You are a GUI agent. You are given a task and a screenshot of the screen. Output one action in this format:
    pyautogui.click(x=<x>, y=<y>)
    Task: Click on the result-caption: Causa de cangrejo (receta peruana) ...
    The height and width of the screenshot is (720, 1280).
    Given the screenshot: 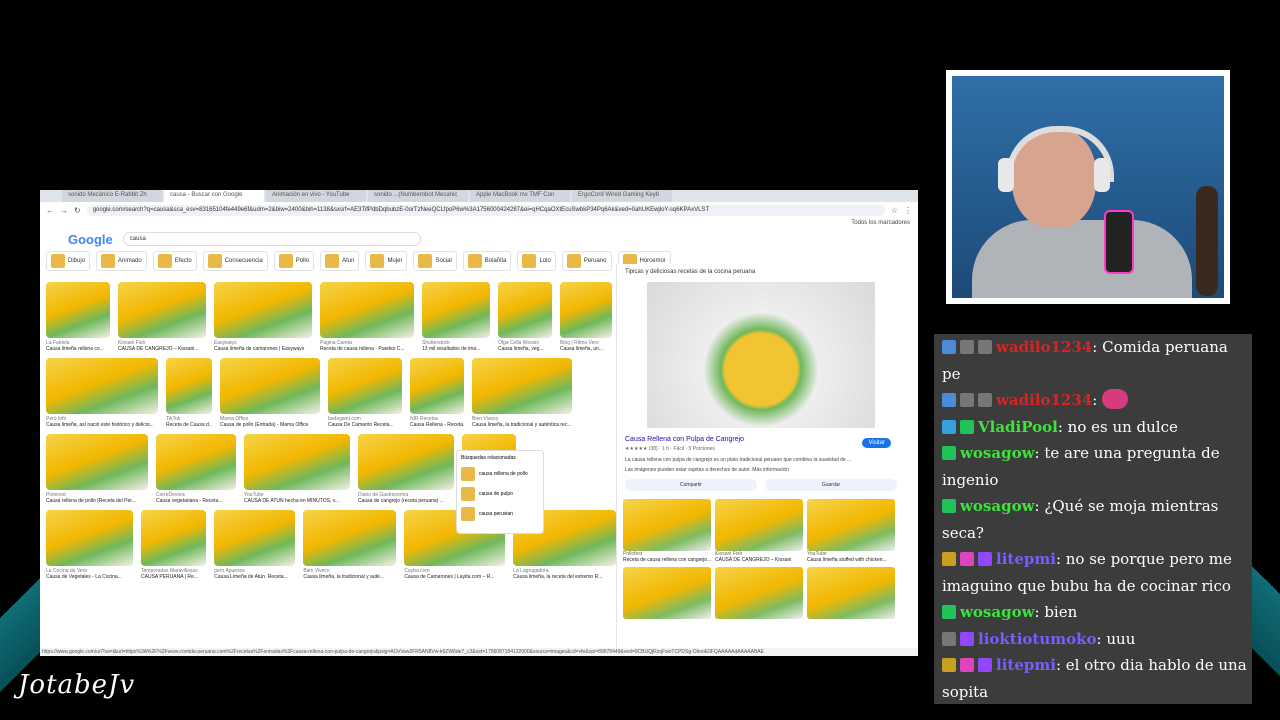 What is the action you would take?
    pyautogui.click(x=406, y=501)
    